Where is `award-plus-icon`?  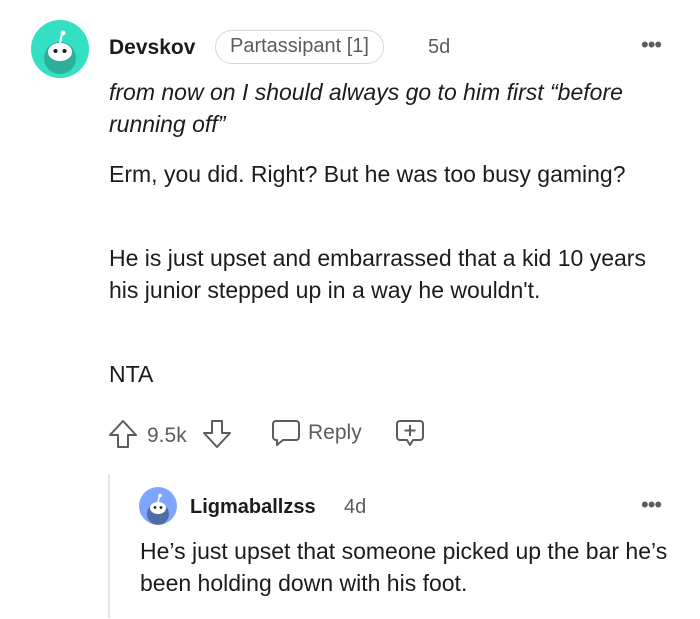 award-plus-icon is located at coordinates (410, 433).